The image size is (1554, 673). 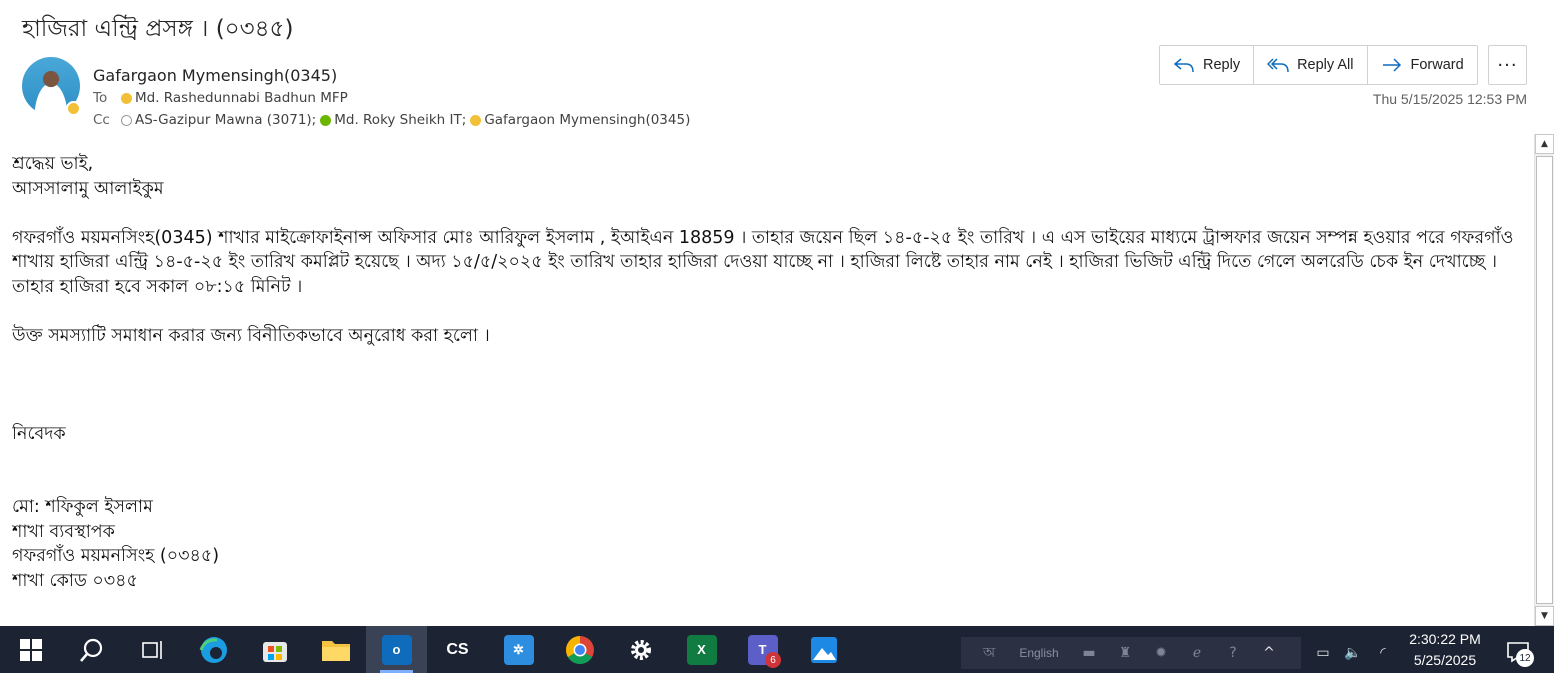 I want to click on scroll-thumb, so click(x=1544, y=380).